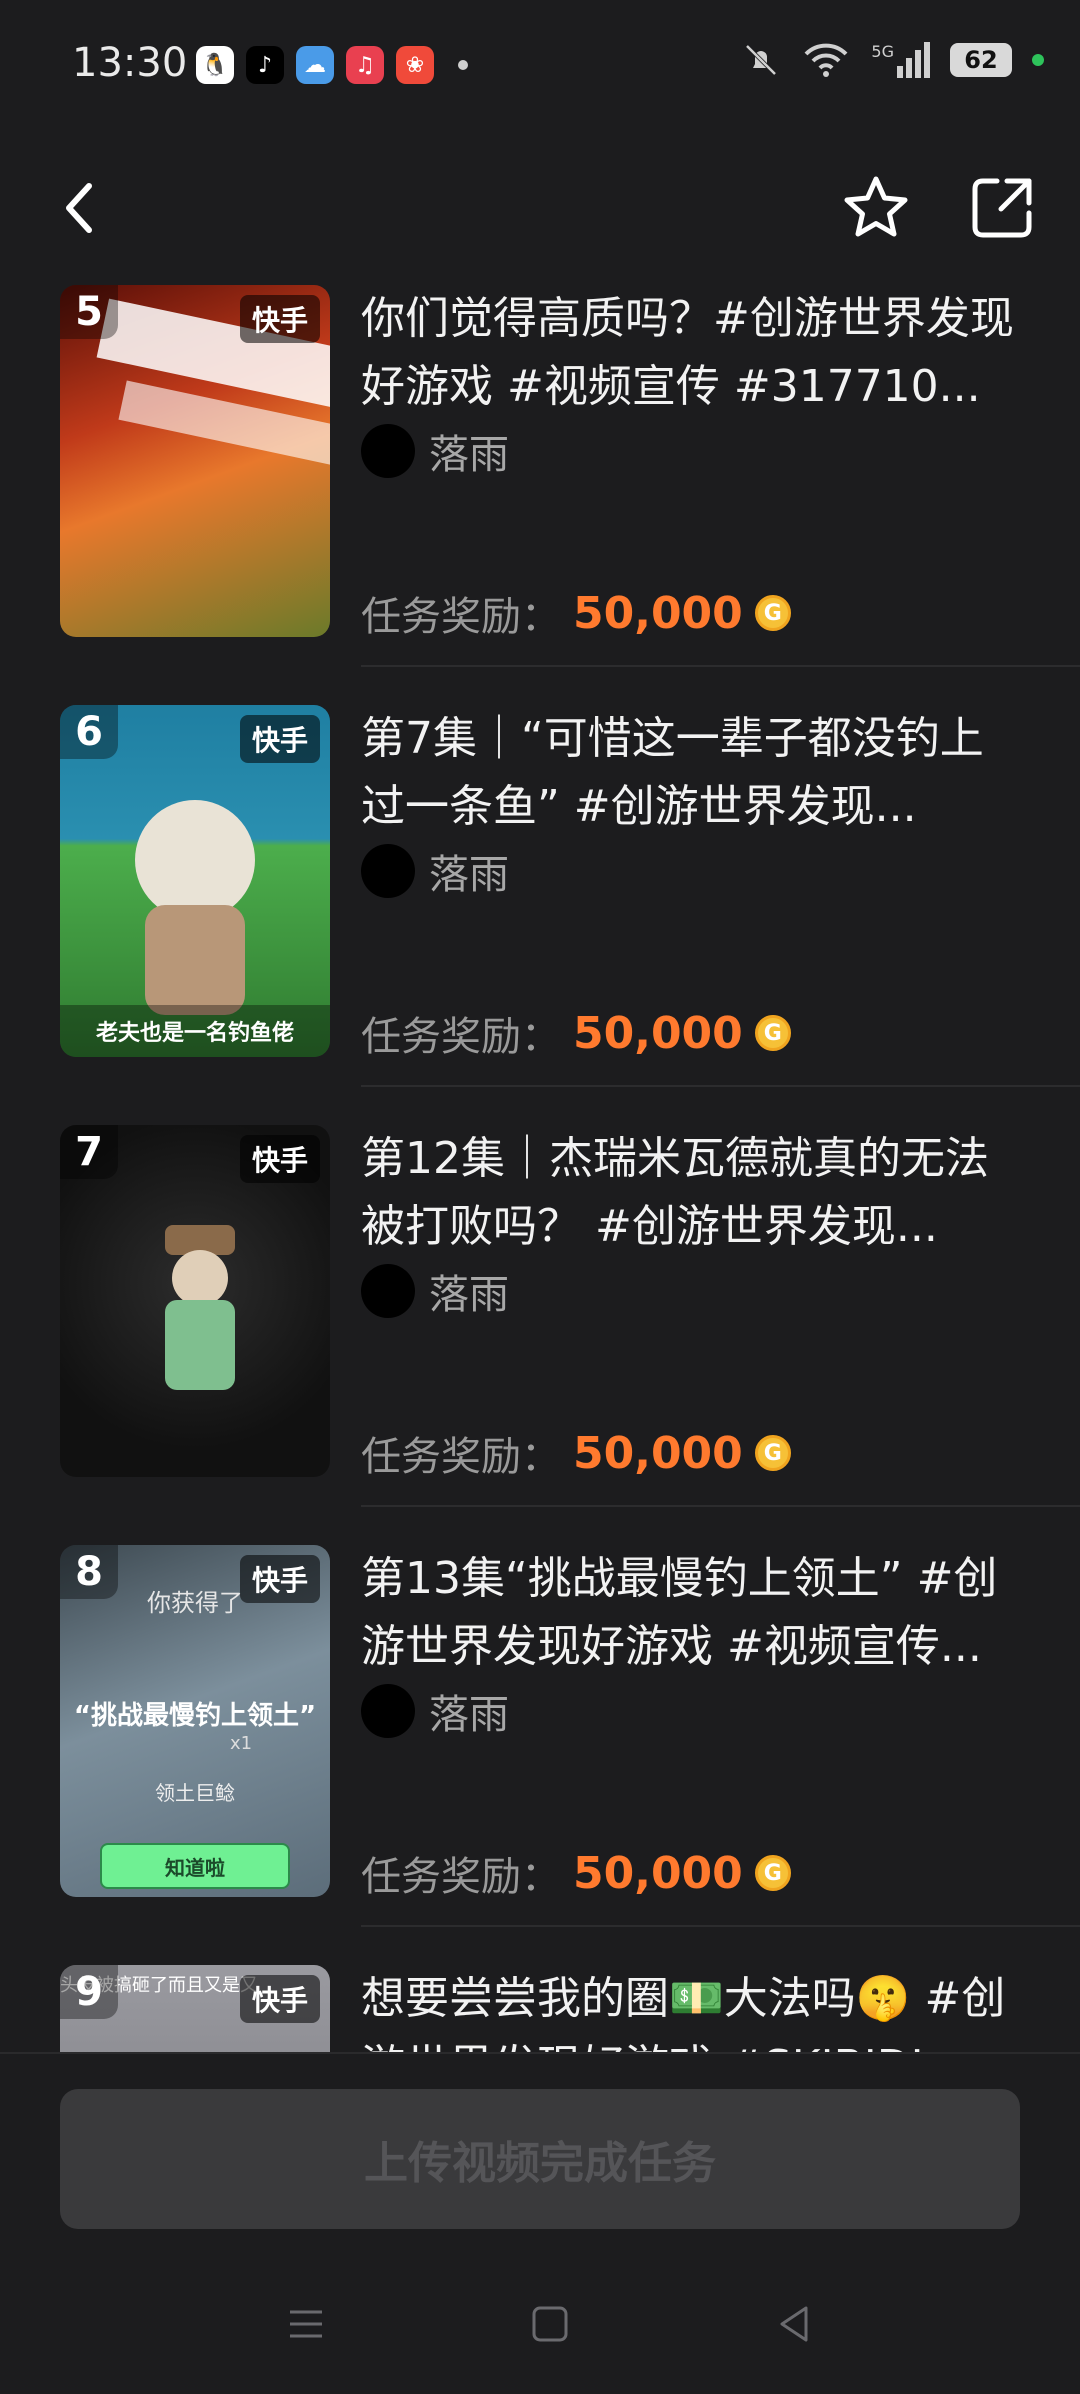 This screenshot has width=1080, height=2394. What do you see at coordinates (195, 1866) in the screenshot?
I see `thumbnail-ok-button: 知道啦` at bounding box center [195, 1866].